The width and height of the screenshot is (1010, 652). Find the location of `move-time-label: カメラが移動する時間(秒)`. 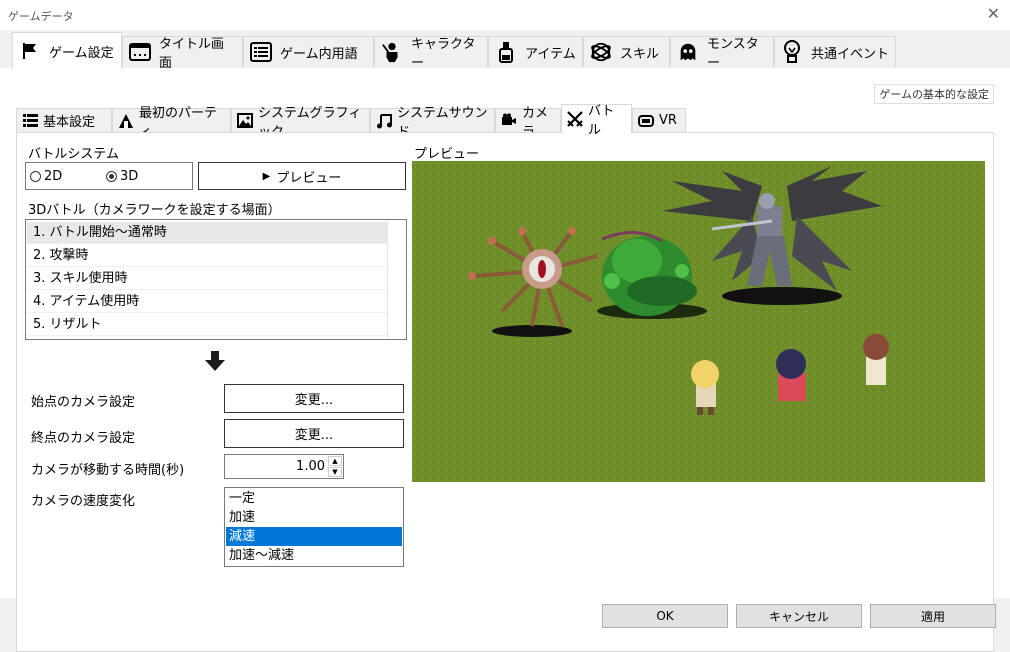

move-time-label: カメラが移動する時間(秒) is located at coordinates (108, 470).